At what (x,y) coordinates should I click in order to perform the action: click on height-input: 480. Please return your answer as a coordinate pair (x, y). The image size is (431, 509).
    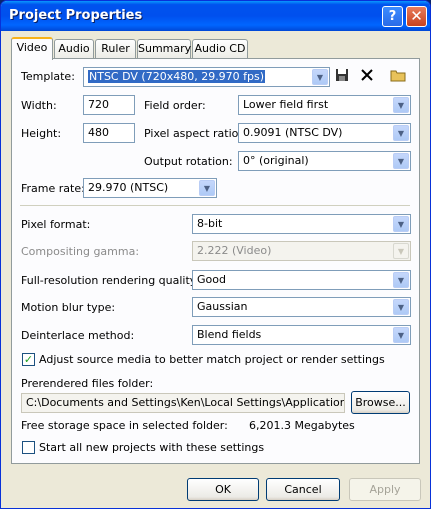
    Looking at the image, I should click on (109, 133).